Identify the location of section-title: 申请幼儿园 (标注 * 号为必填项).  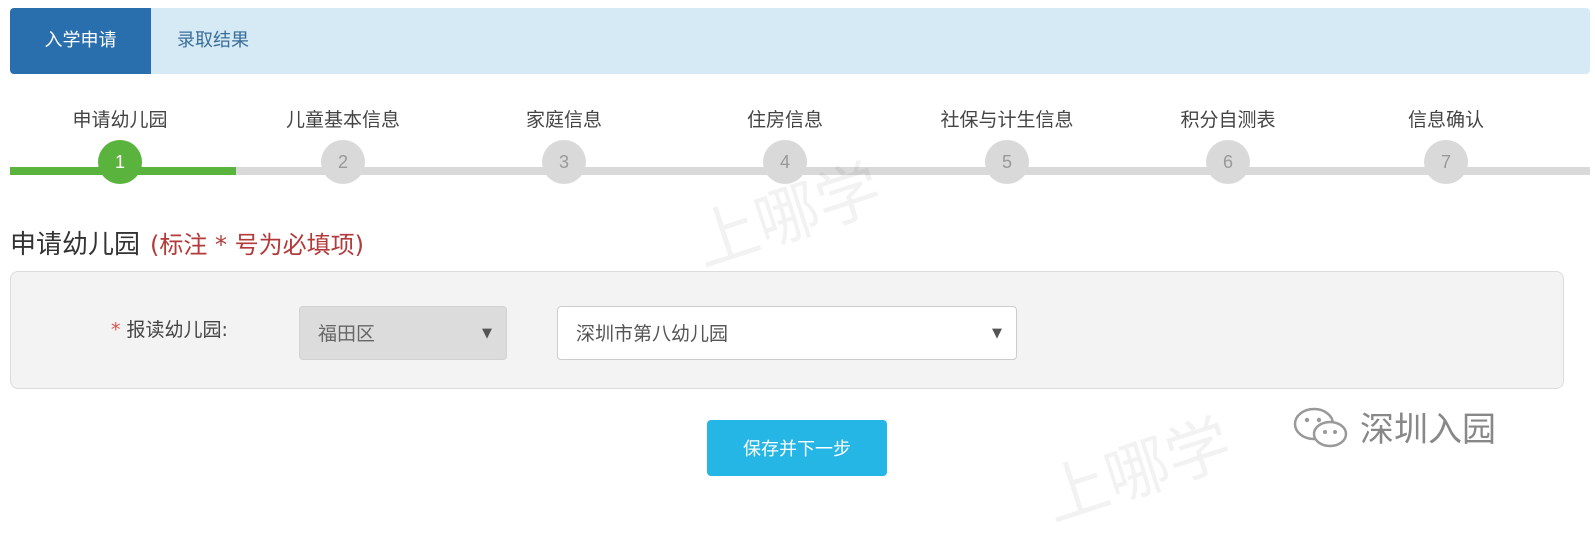
(187, 242).